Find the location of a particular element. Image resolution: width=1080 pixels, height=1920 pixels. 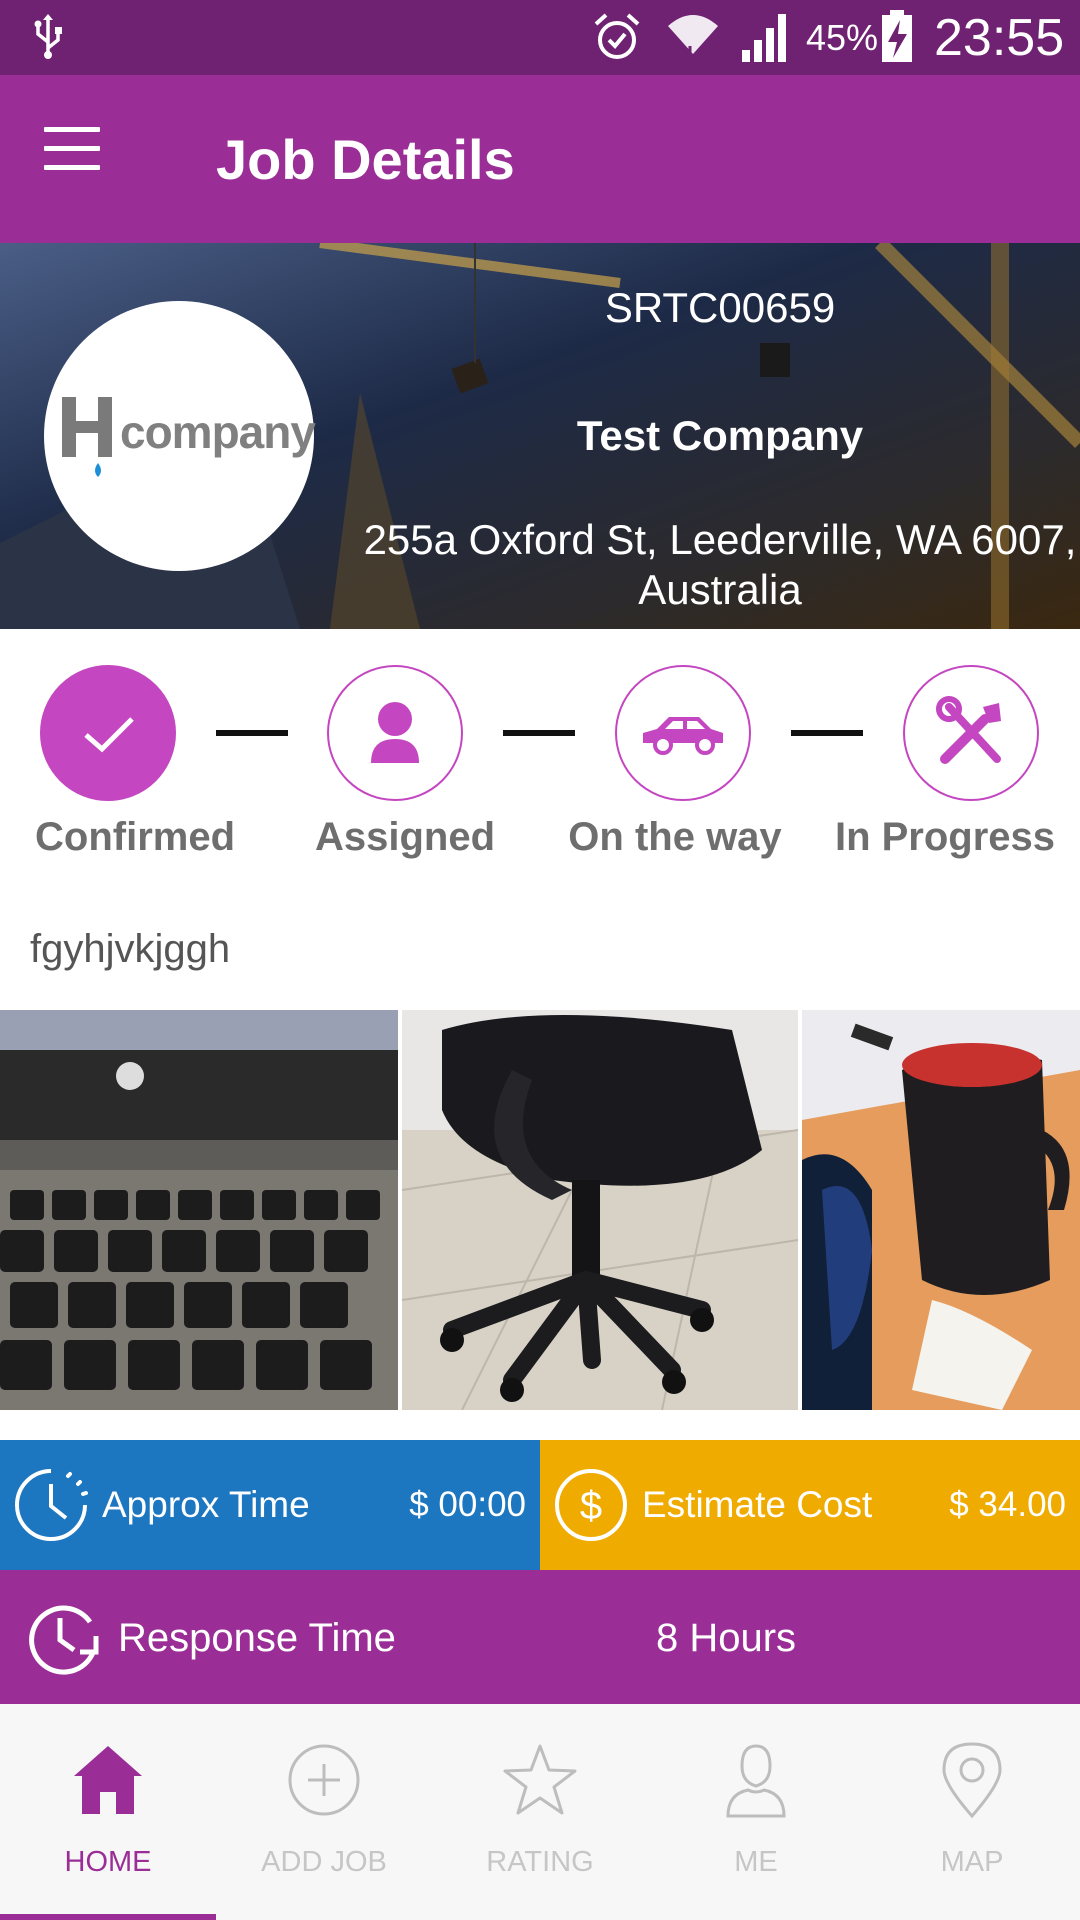

approx-time-value: $ 00:00 is located at coordinates (467, 1504).